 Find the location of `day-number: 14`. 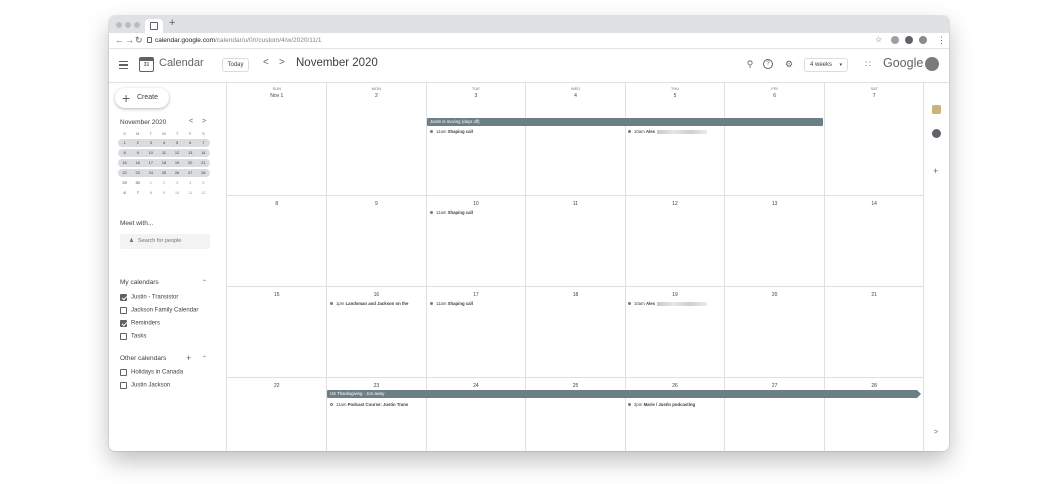

day-number: 14 is located at coordinates (874, 204).